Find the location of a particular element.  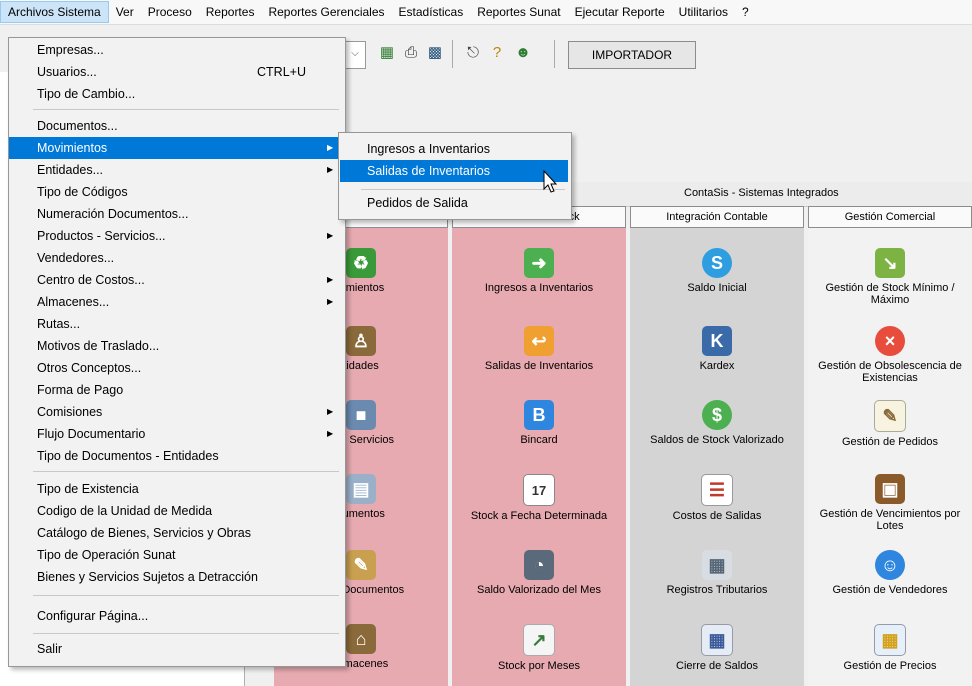

tile-saldo-valorizado-del-mes: ◔ Saldo Valorizado del Mes is located at coordinates (539, 573).